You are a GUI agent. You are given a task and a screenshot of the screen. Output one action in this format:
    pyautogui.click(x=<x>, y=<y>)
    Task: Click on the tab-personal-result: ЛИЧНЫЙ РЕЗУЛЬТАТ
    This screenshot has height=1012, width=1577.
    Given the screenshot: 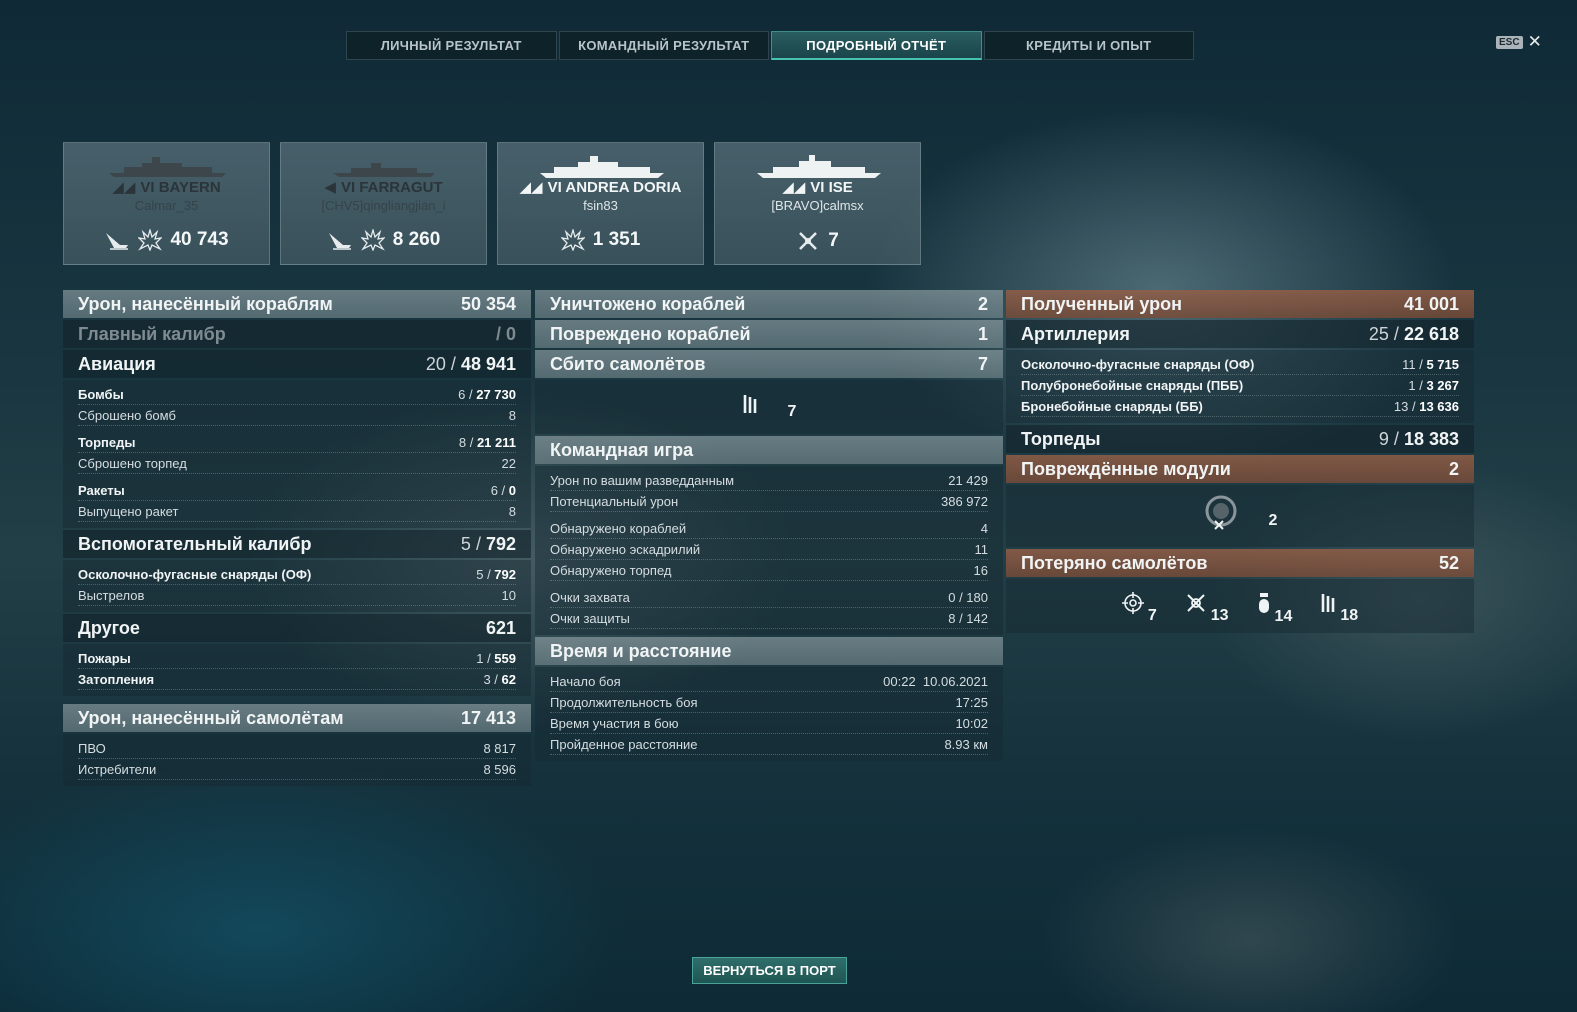 What is the action you would take?
    pyautogui.click(x=451, y=45)
    